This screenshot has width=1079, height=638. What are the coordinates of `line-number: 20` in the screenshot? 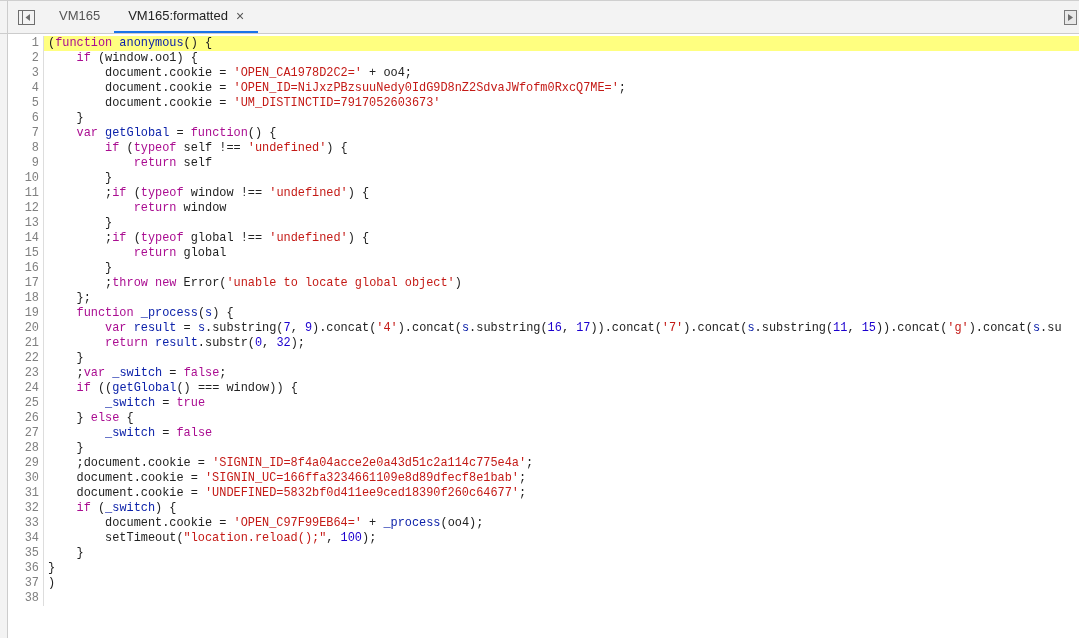 It's located at (31, 328).